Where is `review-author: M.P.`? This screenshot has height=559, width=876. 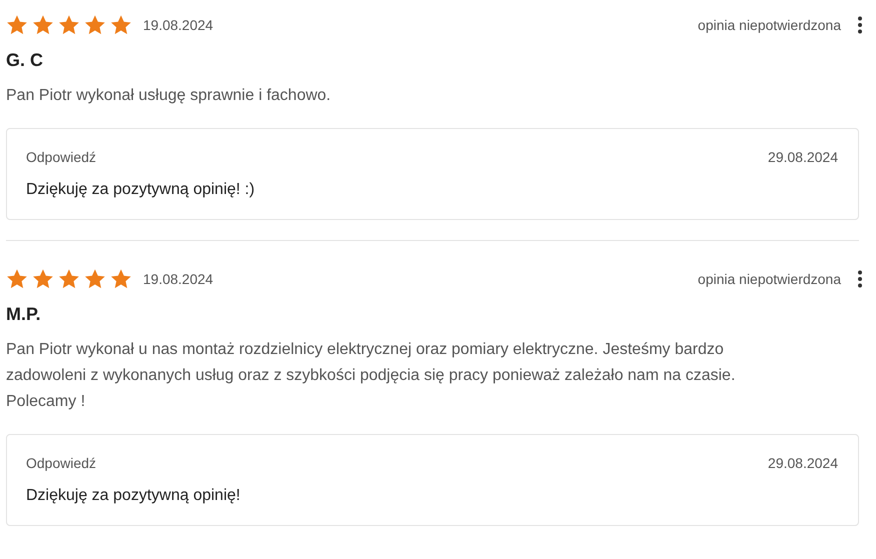
review-author: M.P. is located at coordinates (24, 314).